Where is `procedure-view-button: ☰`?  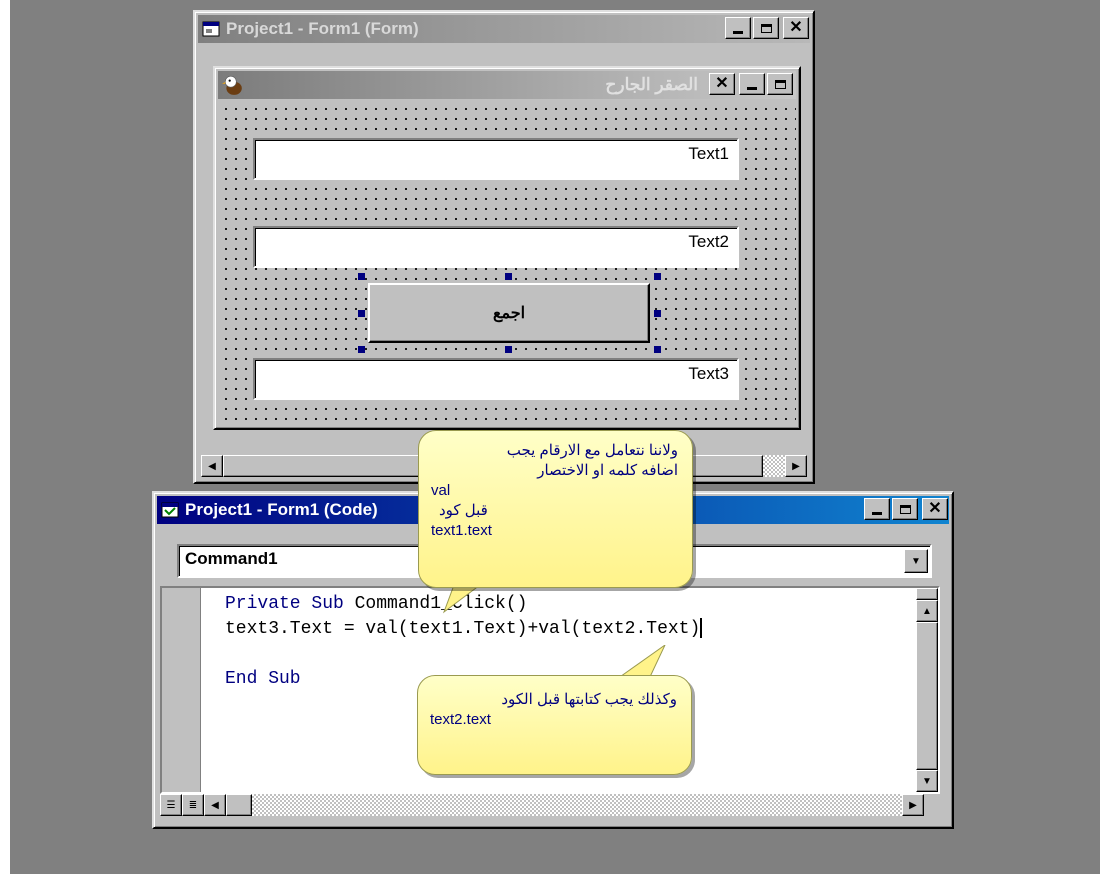 procedure-view-button: ☰ is located at coordinates (171, 805).